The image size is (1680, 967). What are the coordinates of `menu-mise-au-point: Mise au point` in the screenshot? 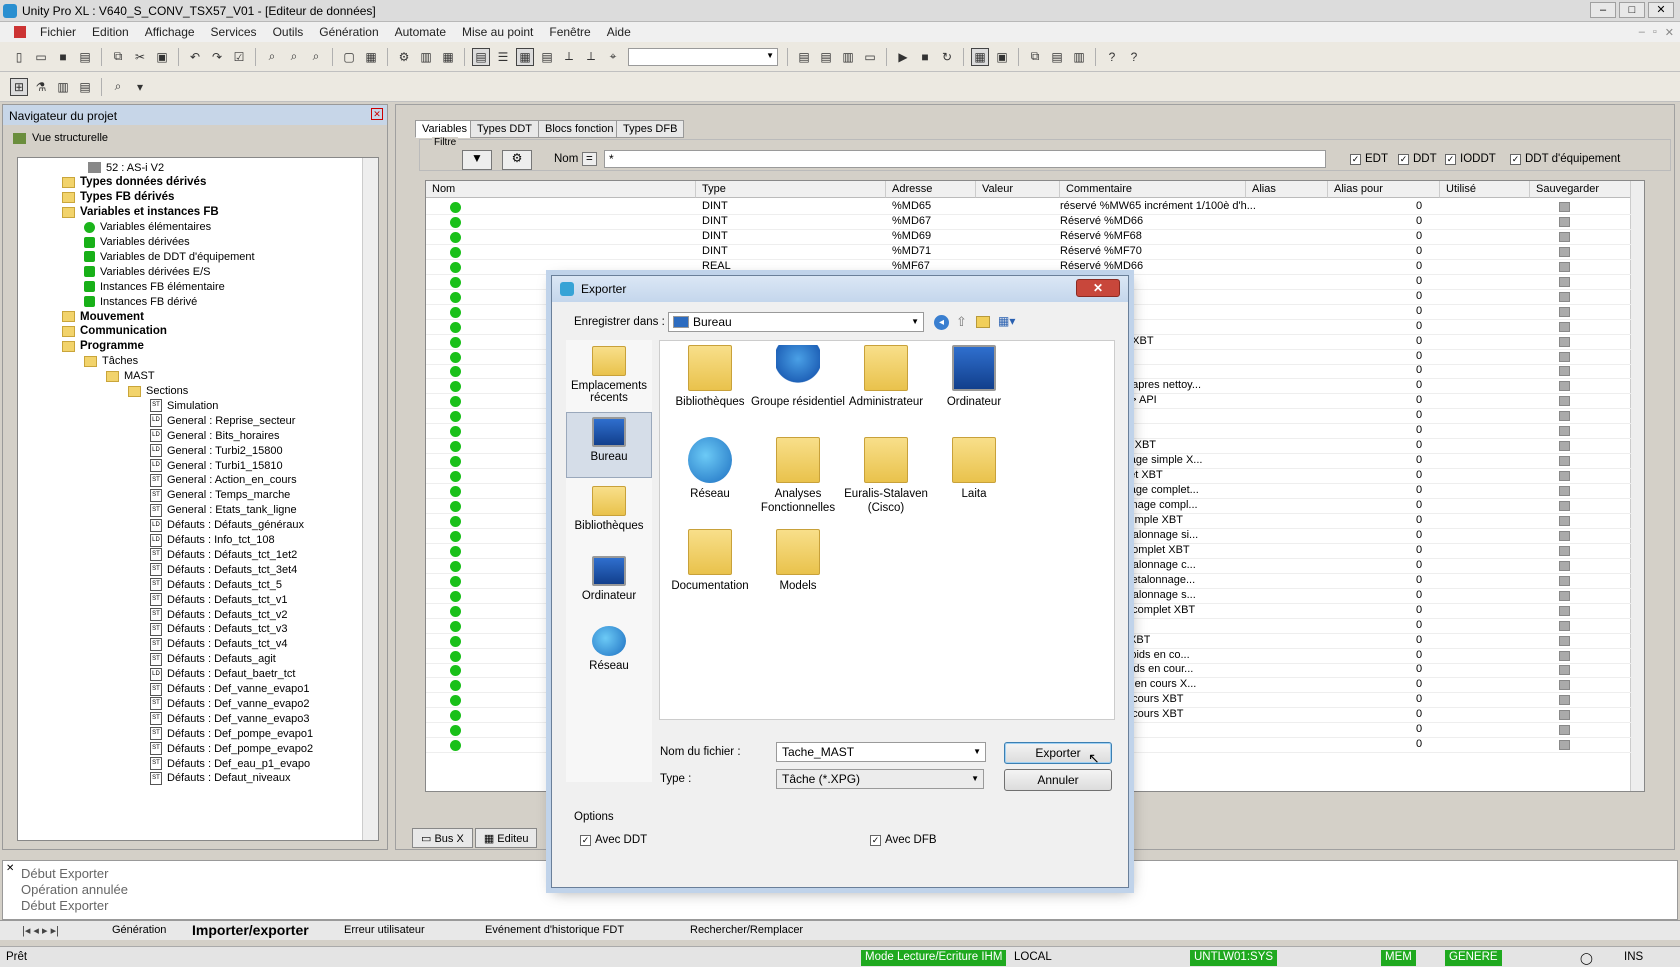 It's located at (497, 32).